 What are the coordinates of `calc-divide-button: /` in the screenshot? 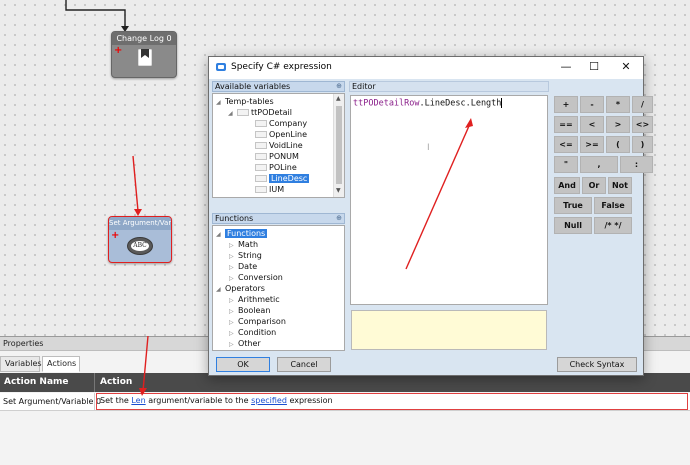 It's located at (642, 104).